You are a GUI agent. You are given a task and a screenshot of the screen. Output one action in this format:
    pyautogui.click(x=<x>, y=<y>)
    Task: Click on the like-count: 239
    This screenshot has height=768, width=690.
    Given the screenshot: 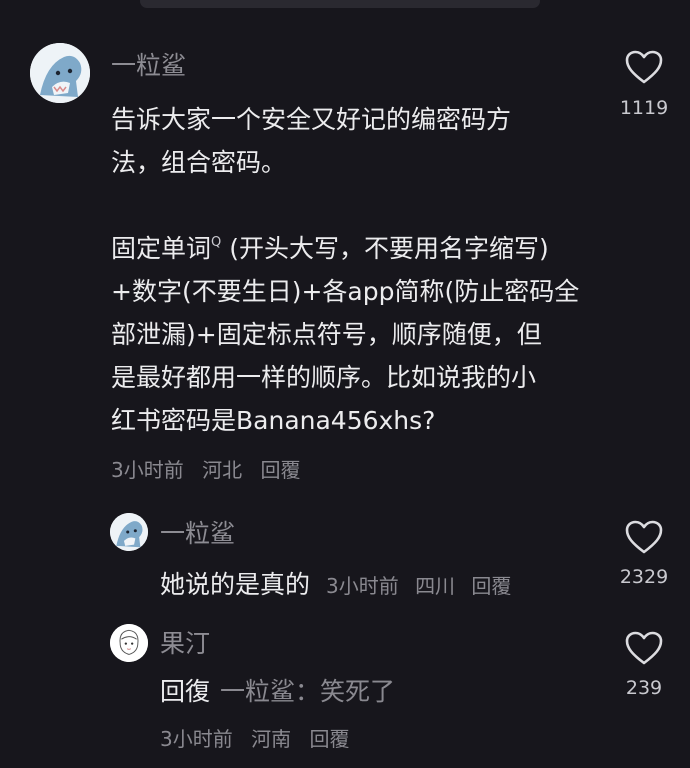 What is the action you would take?
    pyautogui.click(x=644, y=688)
    